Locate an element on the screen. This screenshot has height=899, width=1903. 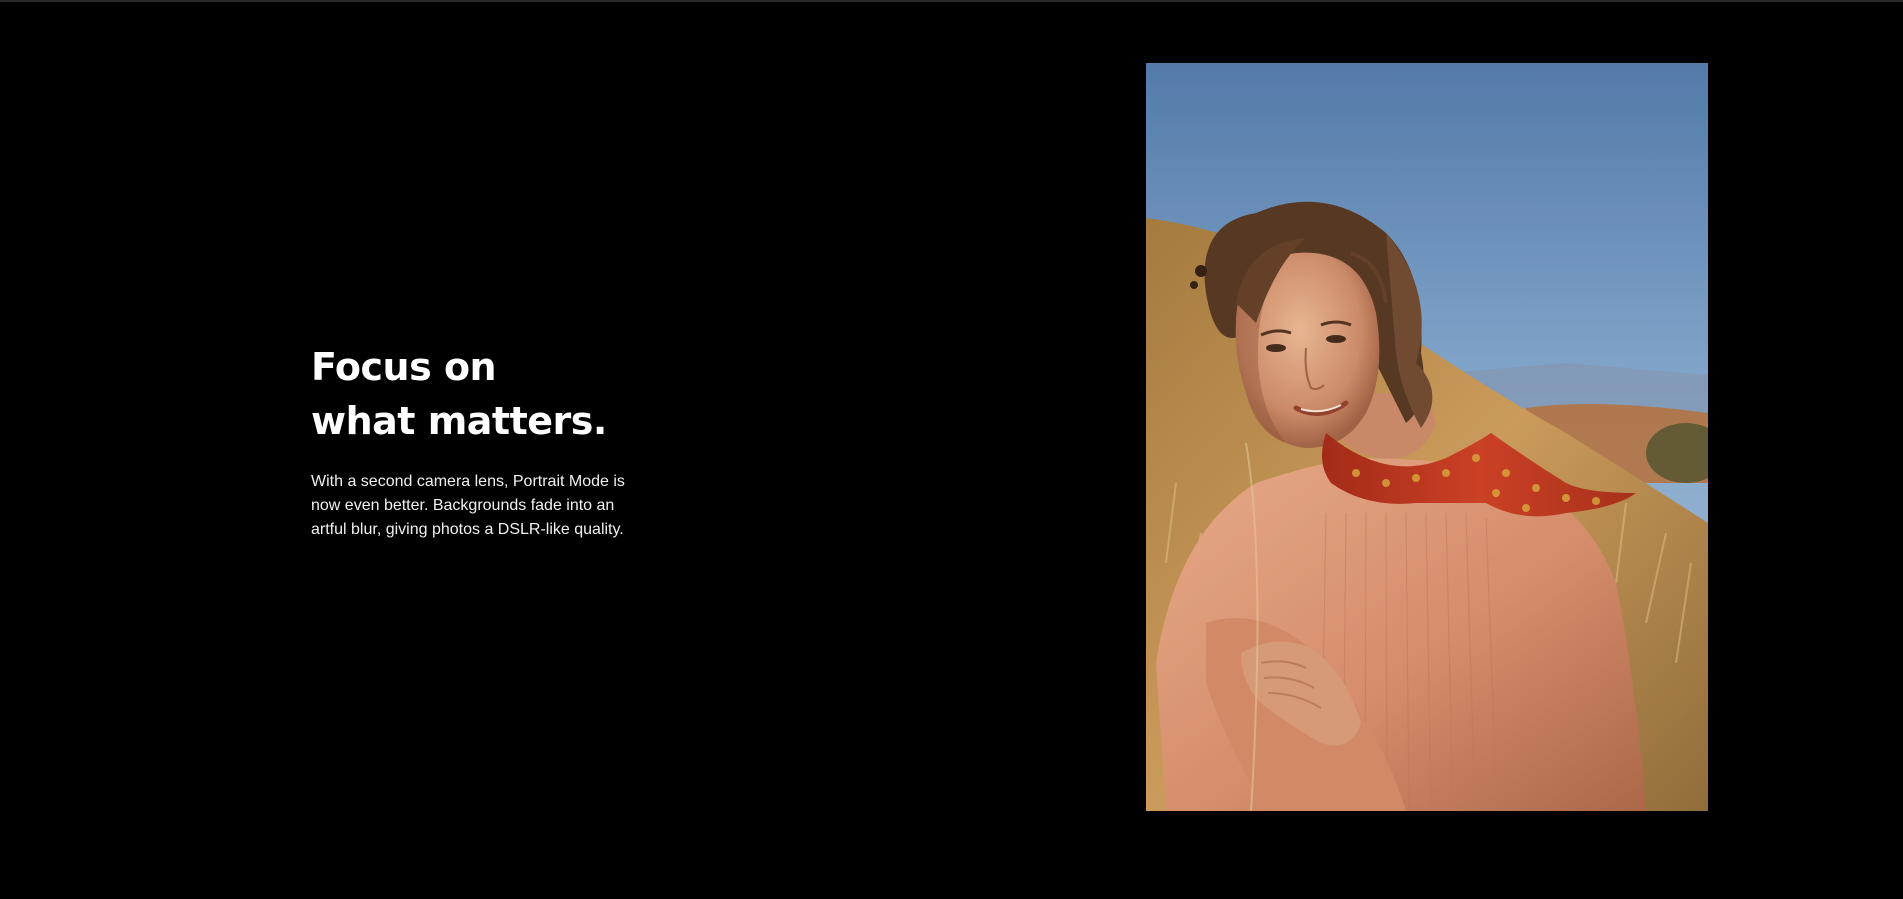
headline-line-1: Focus on is located at coordinates (404, 367).